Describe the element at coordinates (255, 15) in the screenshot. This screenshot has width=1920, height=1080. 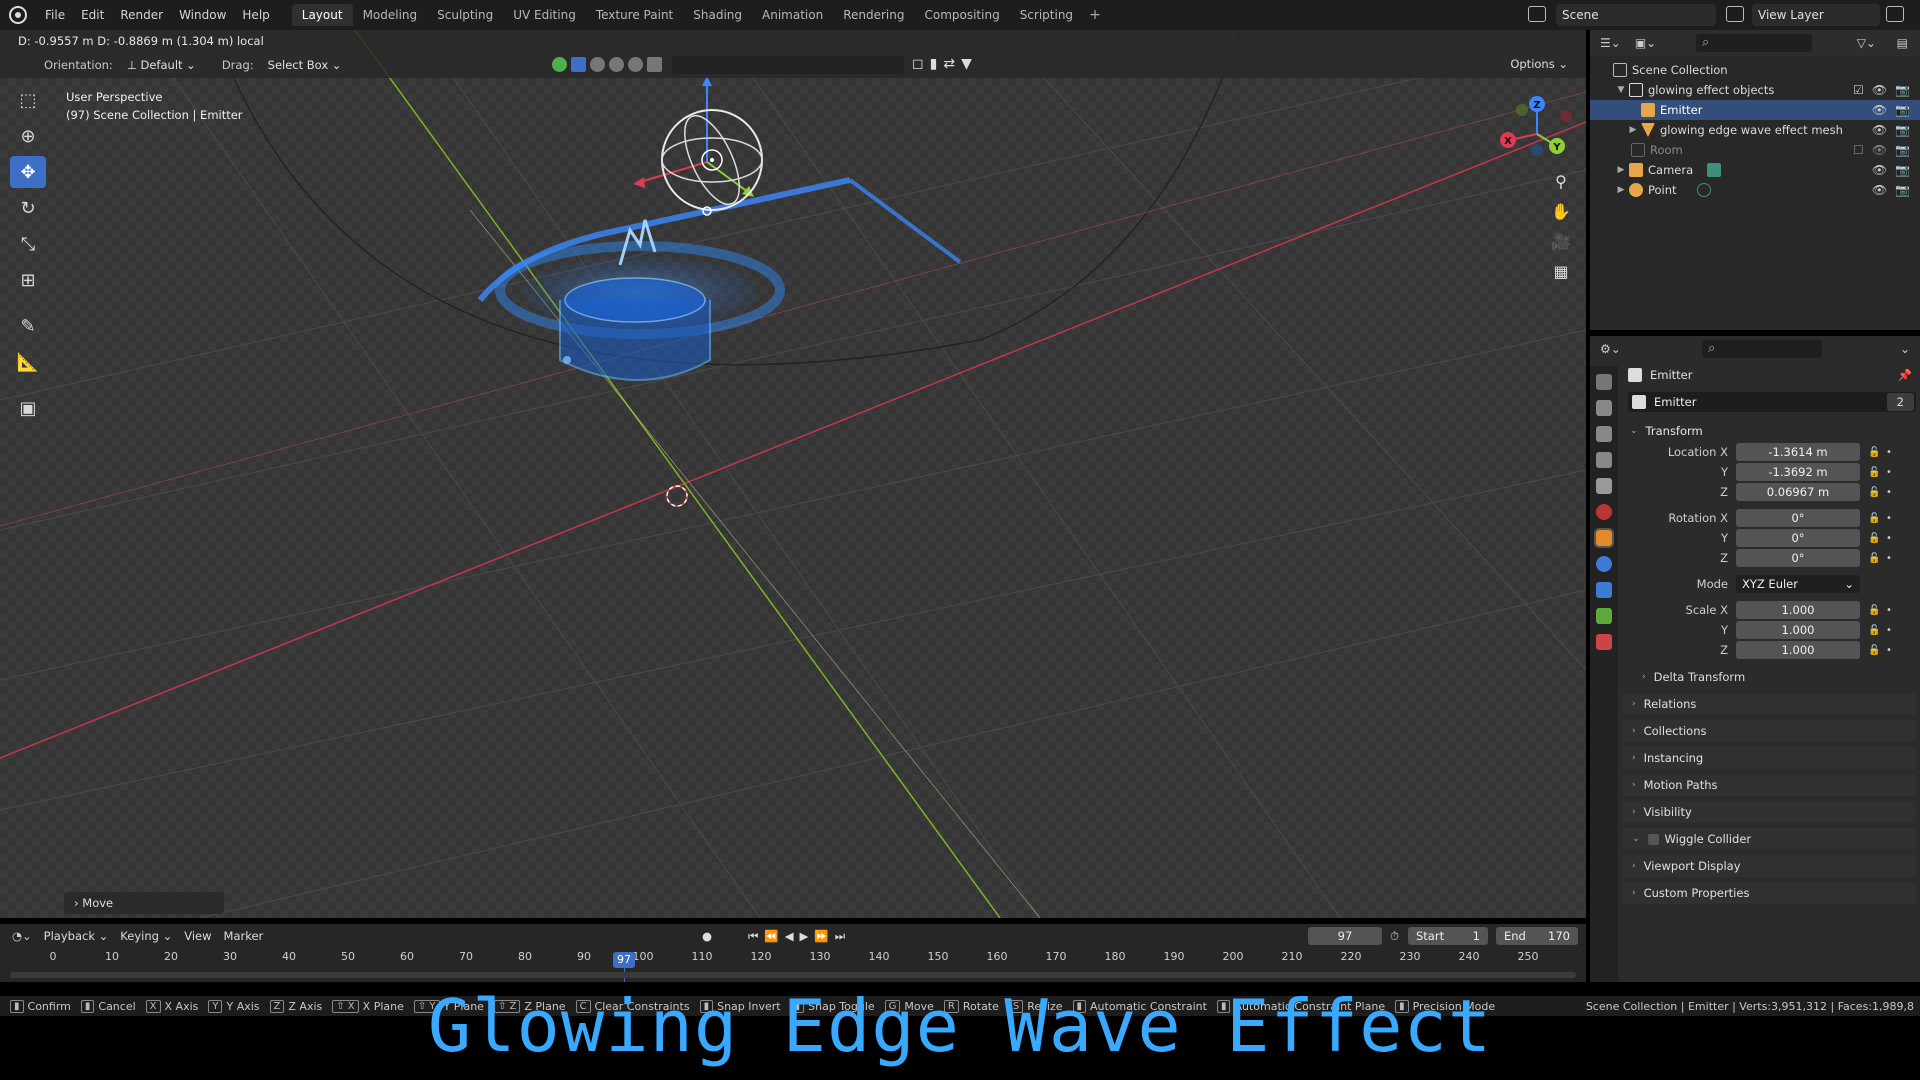
I see `menu-help: Help` at that location.